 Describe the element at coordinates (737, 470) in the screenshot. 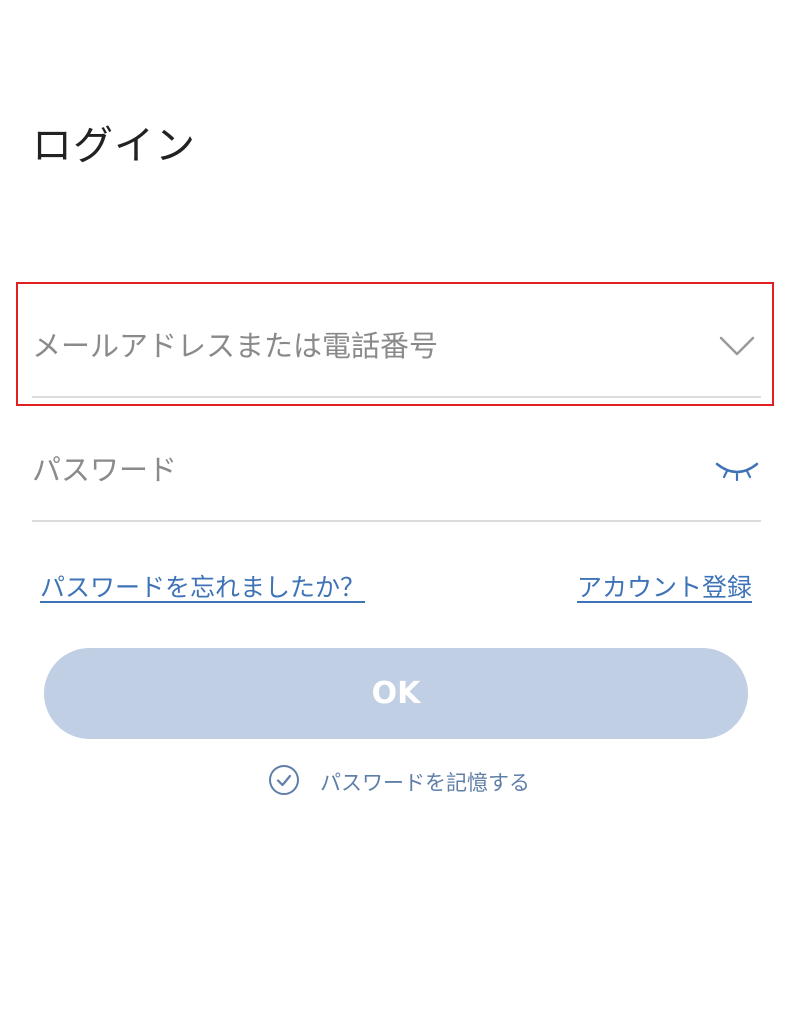

I see `eye-closed-icon` at that location.